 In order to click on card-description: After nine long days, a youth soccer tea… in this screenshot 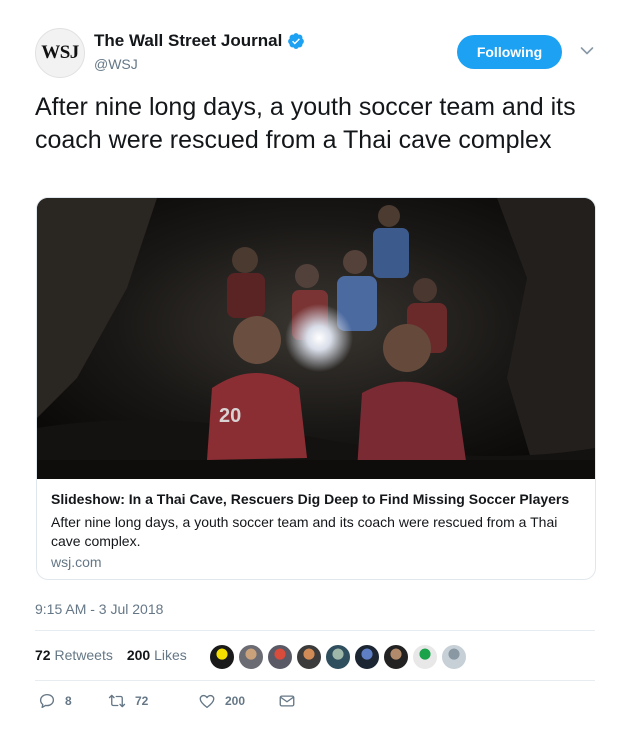, I will do `click(304, 531)`.